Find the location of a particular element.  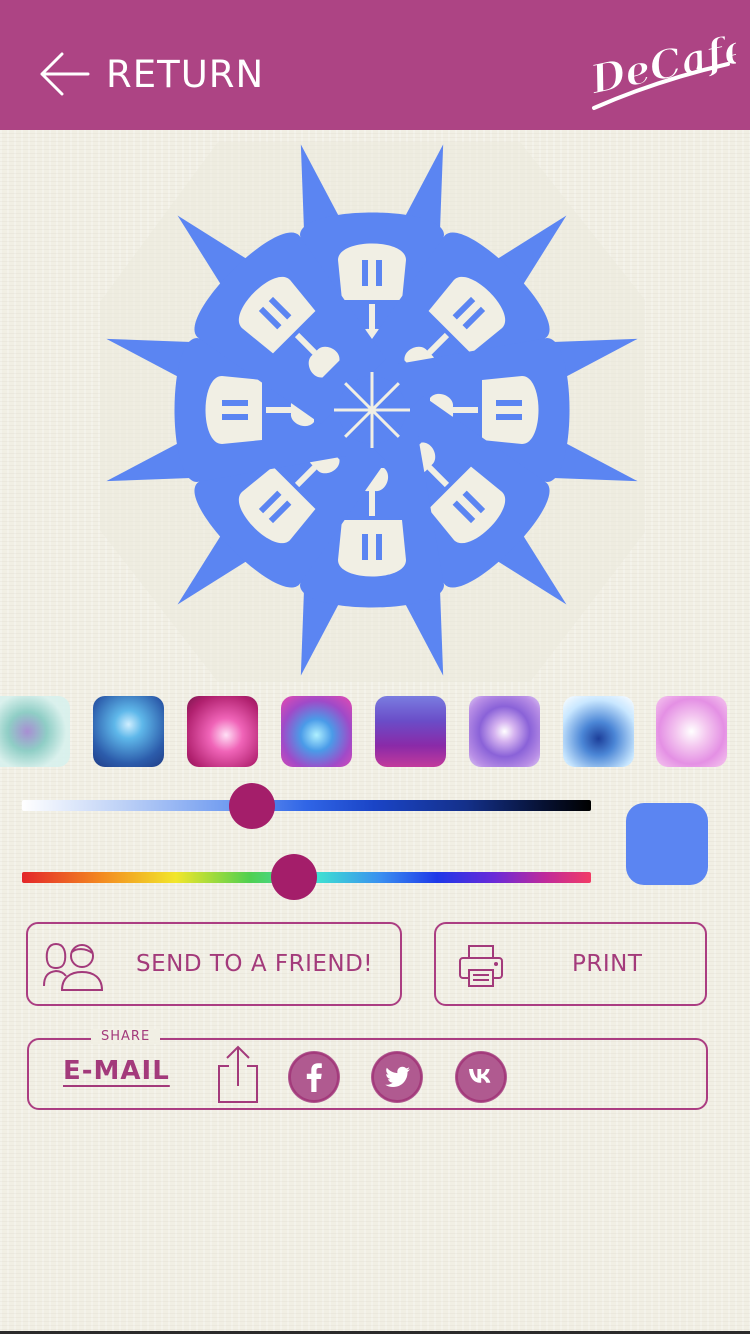

print-button: PRINT is located at coordinates (570, 964).